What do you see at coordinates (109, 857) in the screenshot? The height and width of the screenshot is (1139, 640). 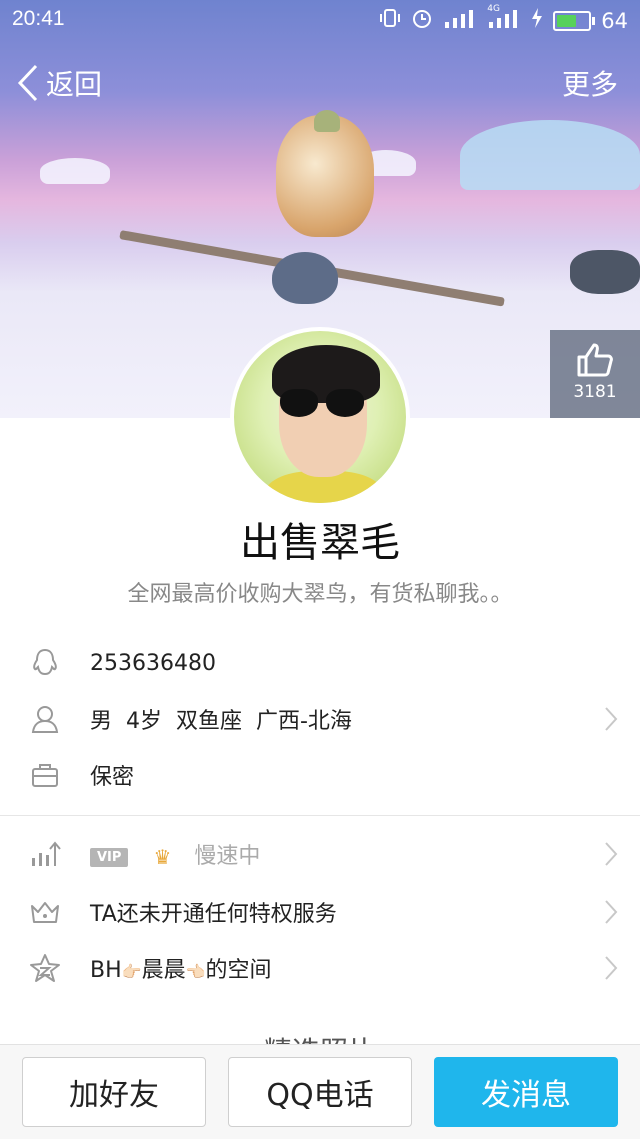 I see `vip-badge: VIP` at bounding box center [109, 857].